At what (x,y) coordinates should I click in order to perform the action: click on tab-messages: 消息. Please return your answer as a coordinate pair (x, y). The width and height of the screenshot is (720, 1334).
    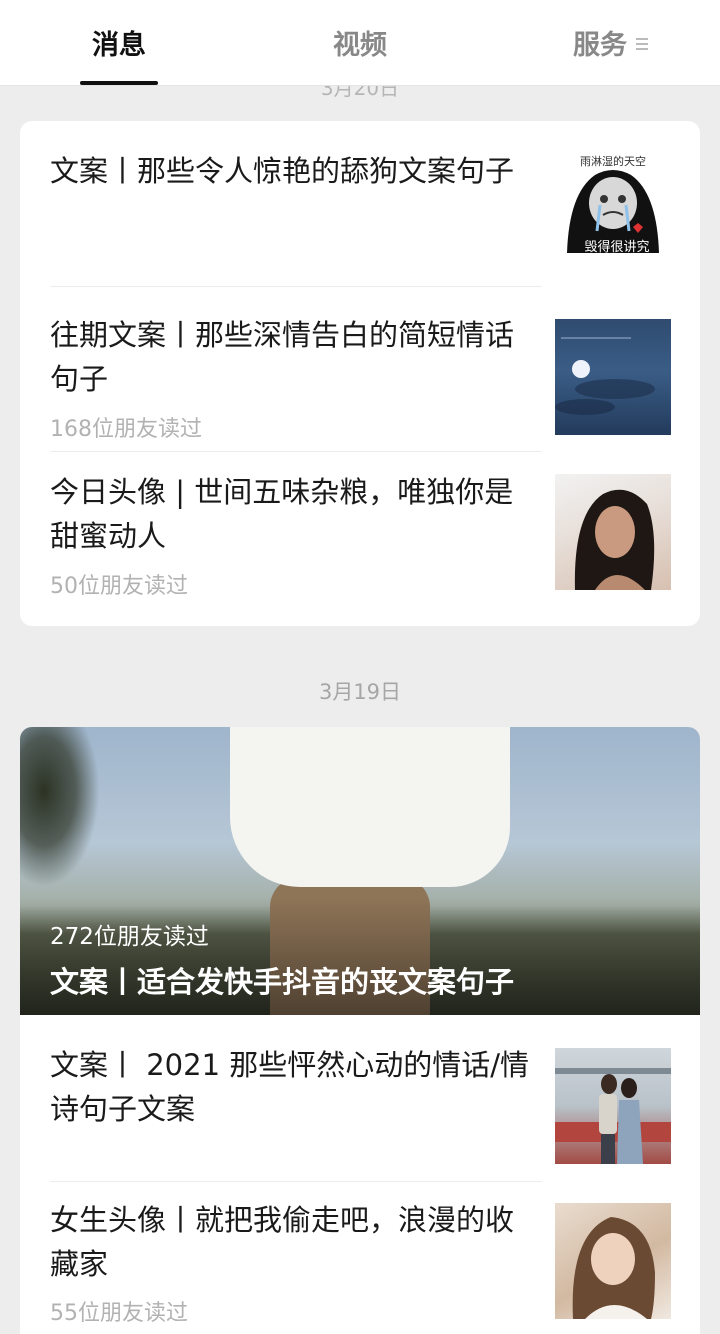
    Looking at the image, I should click on (119, 43).